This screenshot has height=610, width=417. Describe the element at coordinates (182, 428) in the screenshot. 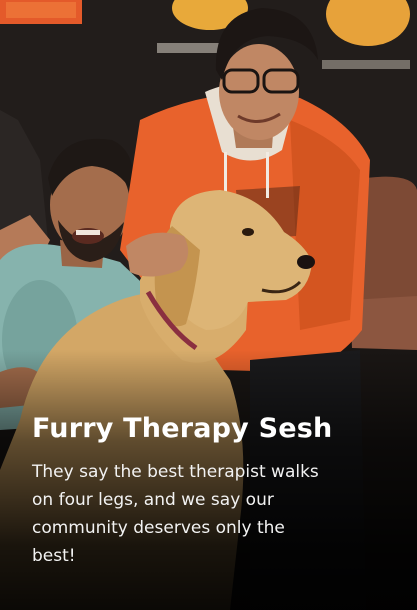

I see `event-title: Furry Therapy Sesh` at that location.